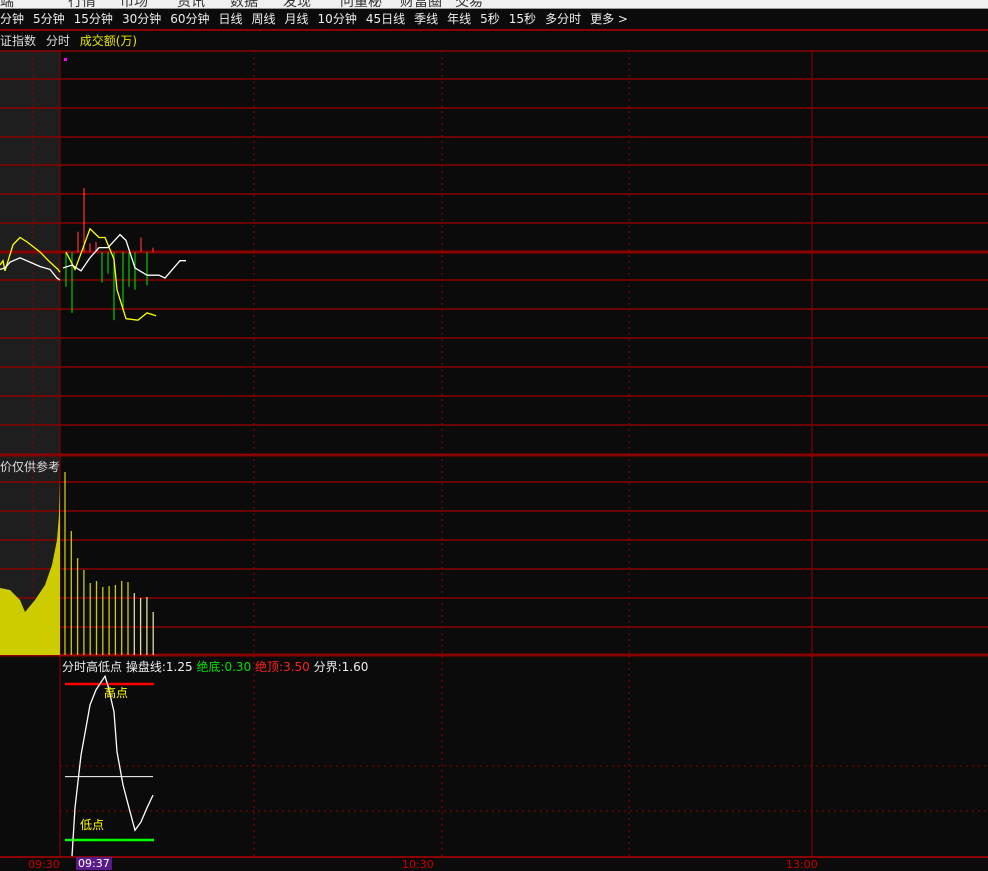 This screenshot has width=988, height=871. Describe the element at coordinates (191, 4) in the screenshot. I see `menu-item: 资讯` at that location.